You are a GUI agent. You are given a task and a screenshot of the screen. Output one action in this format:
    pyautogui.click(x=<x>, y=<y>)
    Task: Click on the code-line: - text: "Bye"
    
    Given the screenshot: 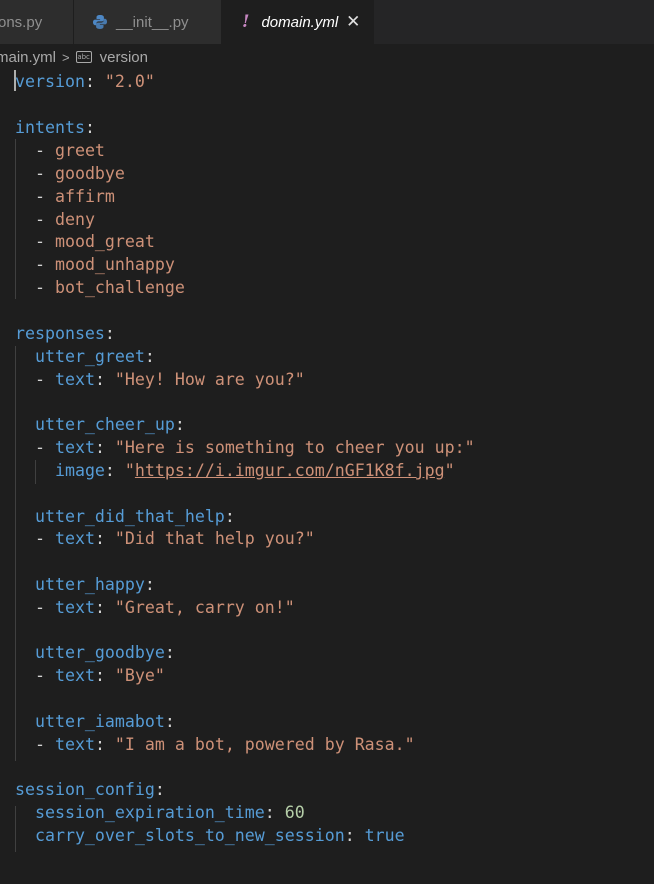 What is the action you would take?
    pyautogui.click(x=90, y=675)
    